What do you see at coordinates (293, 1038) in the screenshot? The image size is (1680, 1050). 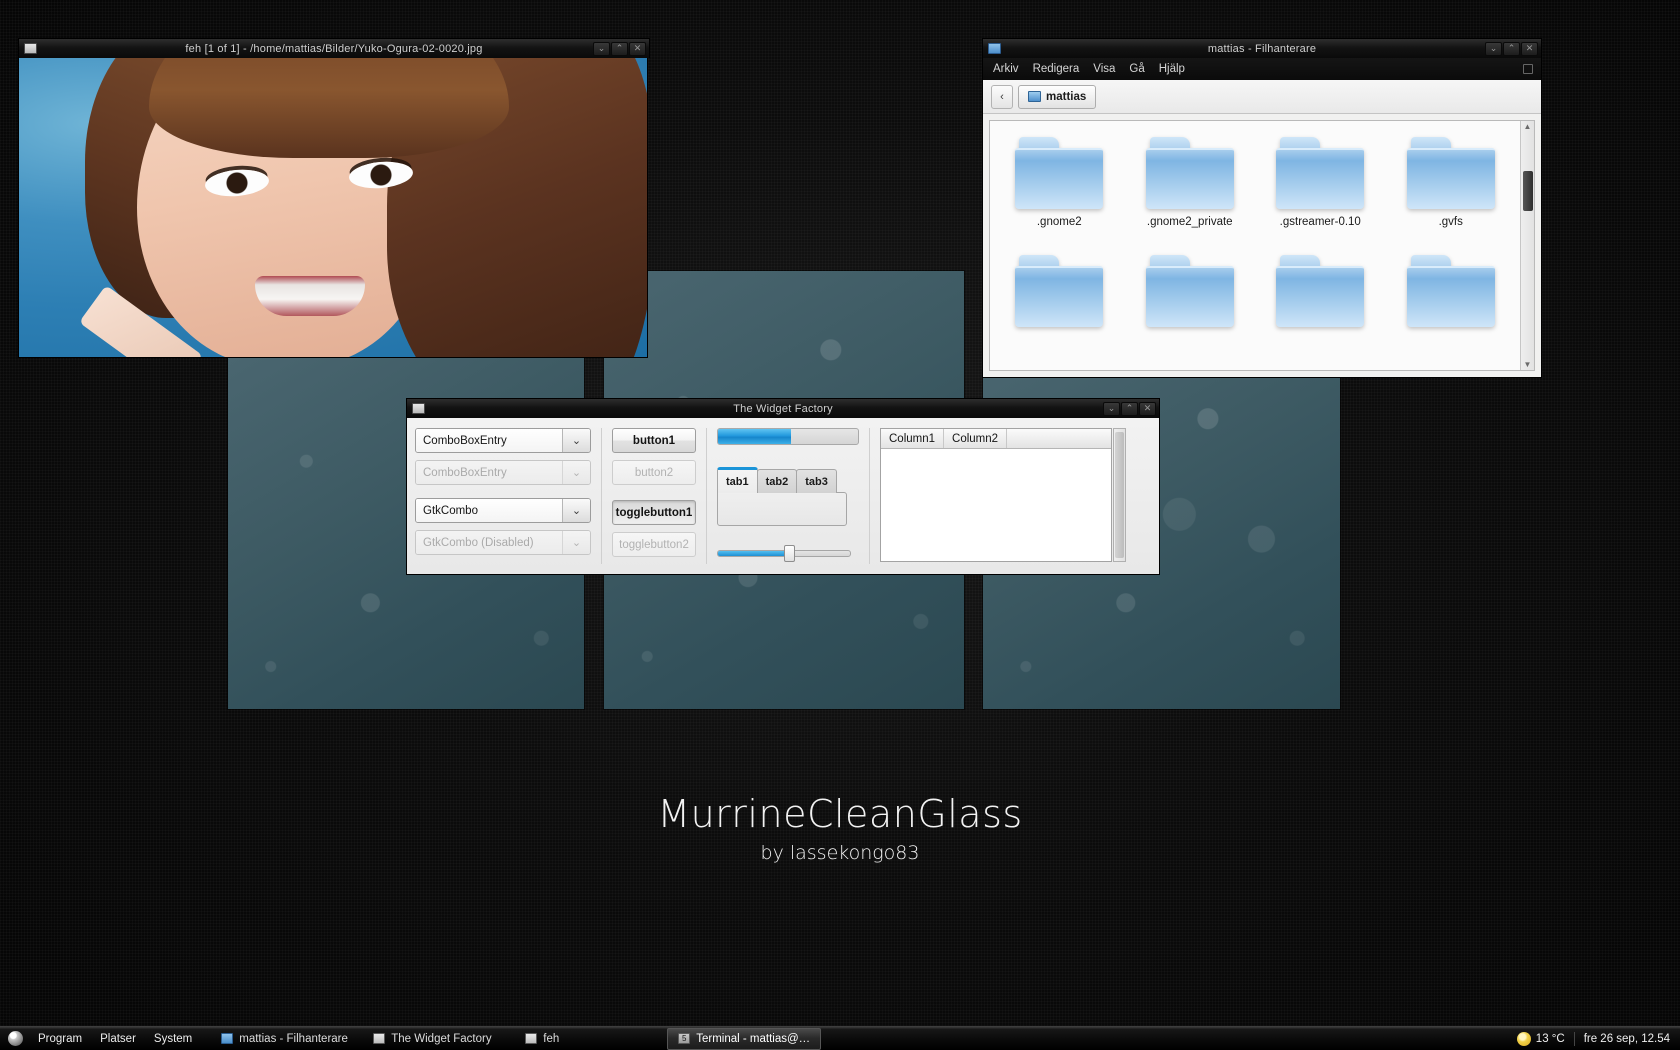 I see `task-label: mattias - Filhanterare` at bounding box center [293, 1038].